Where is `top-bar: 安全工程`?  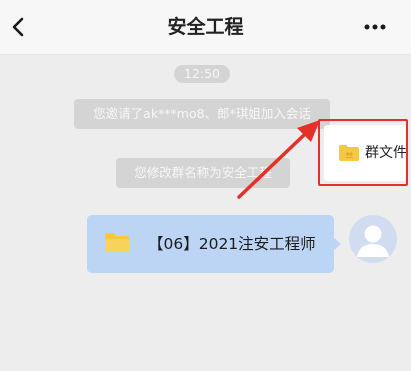
top-bar: 安全工程 is located at coordinates (205, 27).